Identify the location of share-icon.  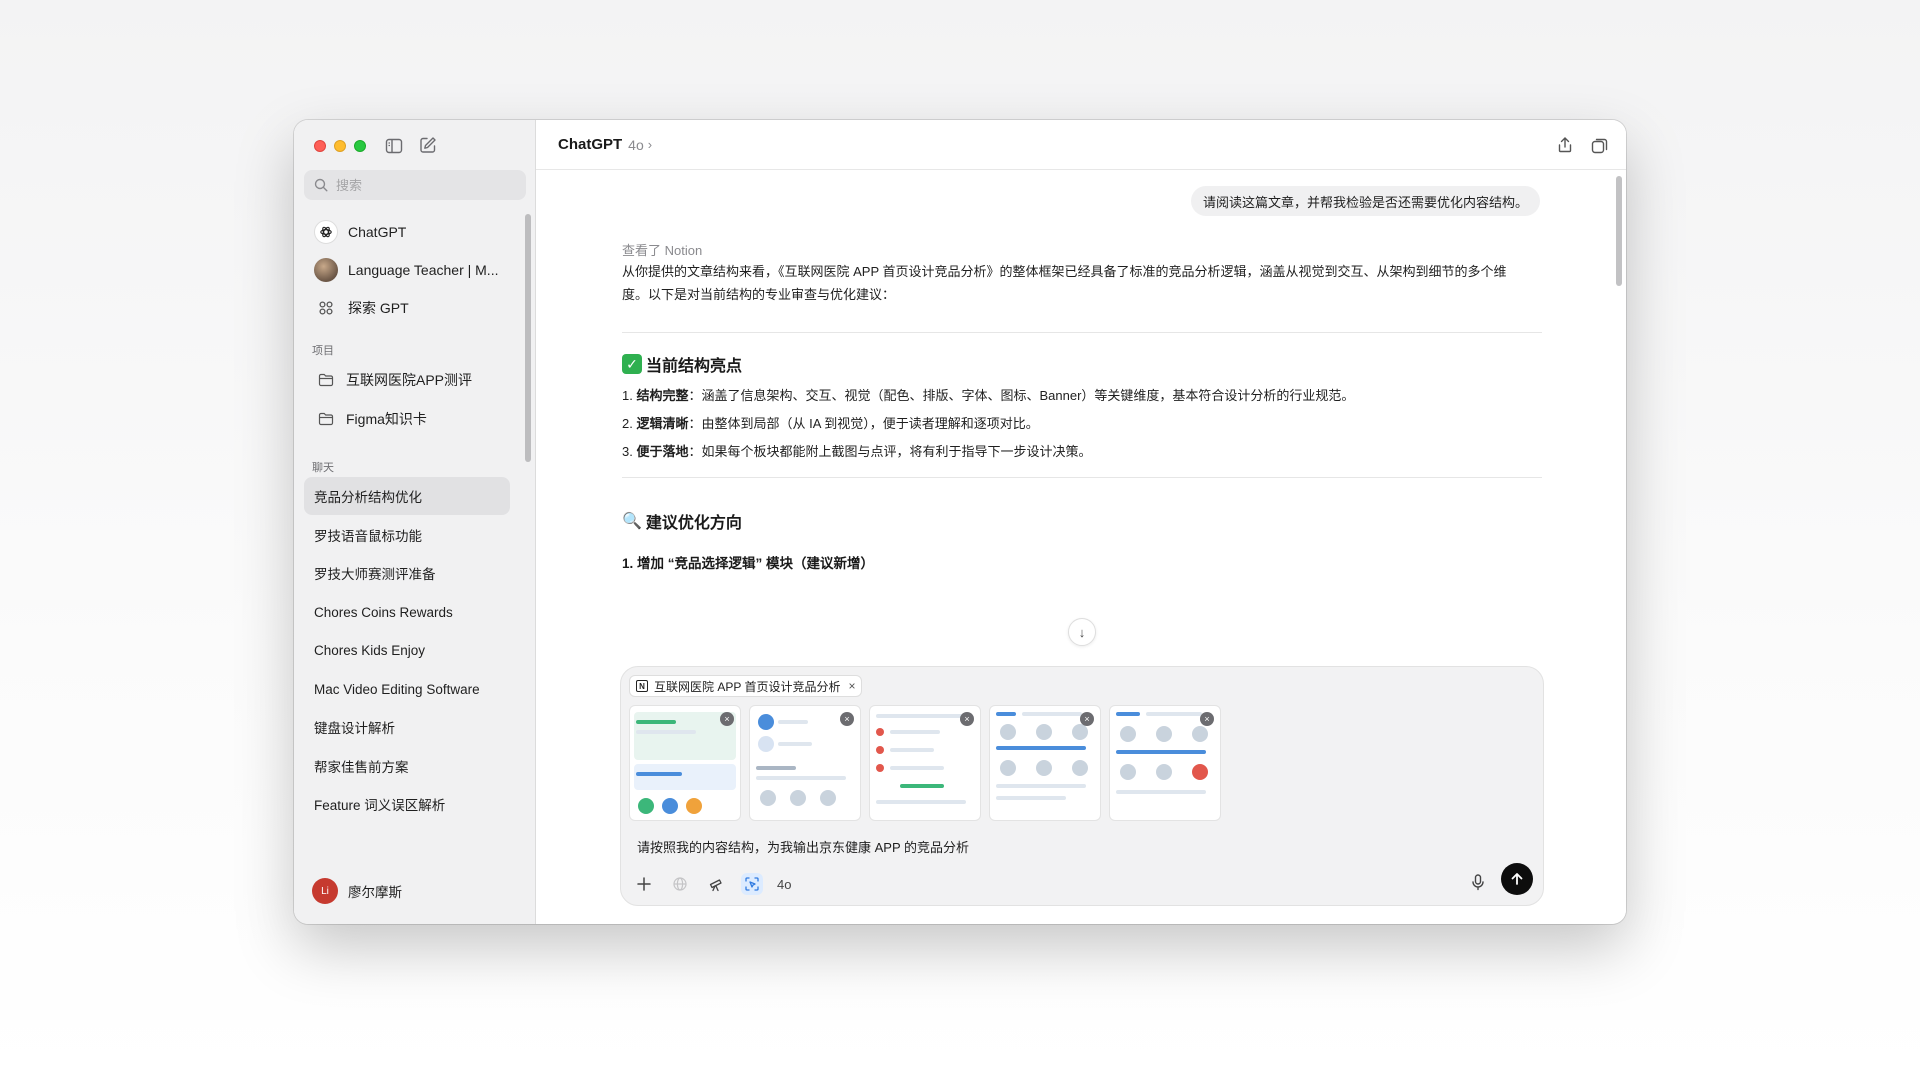
(1565, 145).